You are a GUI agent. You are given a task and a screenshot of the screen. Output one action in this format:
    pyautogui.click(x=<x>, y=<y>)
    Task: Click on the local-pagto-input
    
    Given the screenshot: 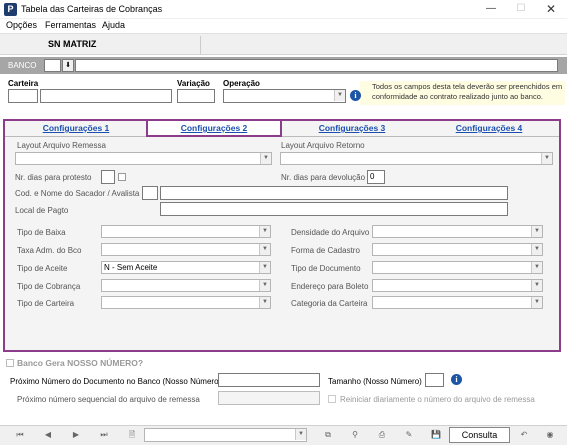 What is the action you would take?
    pyautogui.click(x=334, y=209)
    